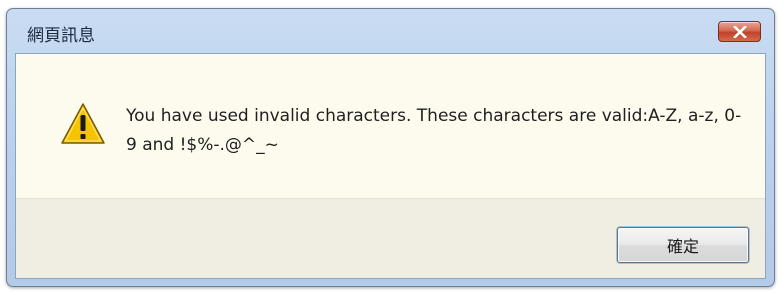  I want to click on ok-button: 確定, so click(683, 245).